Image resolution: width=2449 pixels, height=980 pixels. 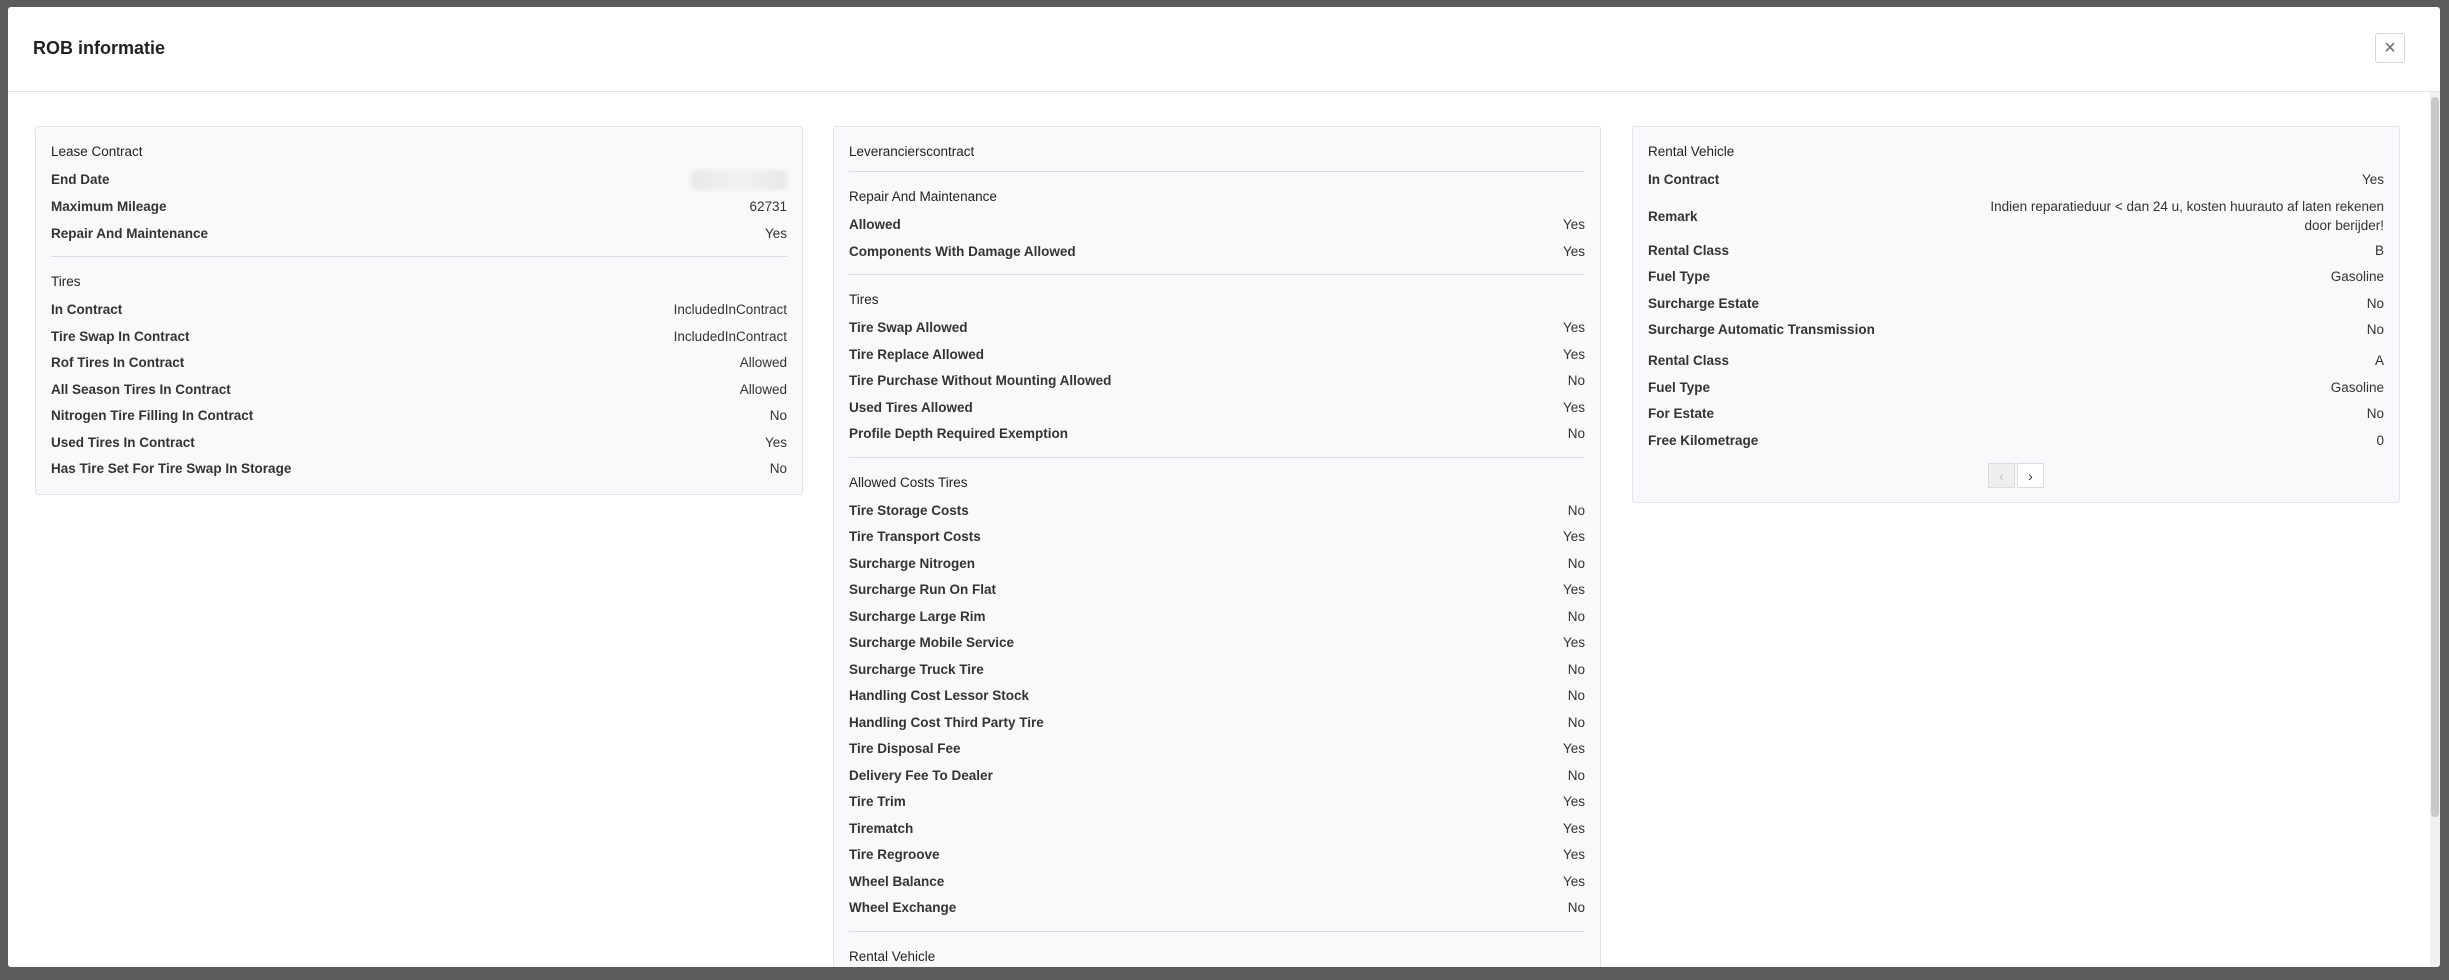 What do you see at coordinates (419, 470) in the screenshot?
I see `detail-row: Has Tire Set For Tire Swap In Storage No` at bounding box center [419, 470].